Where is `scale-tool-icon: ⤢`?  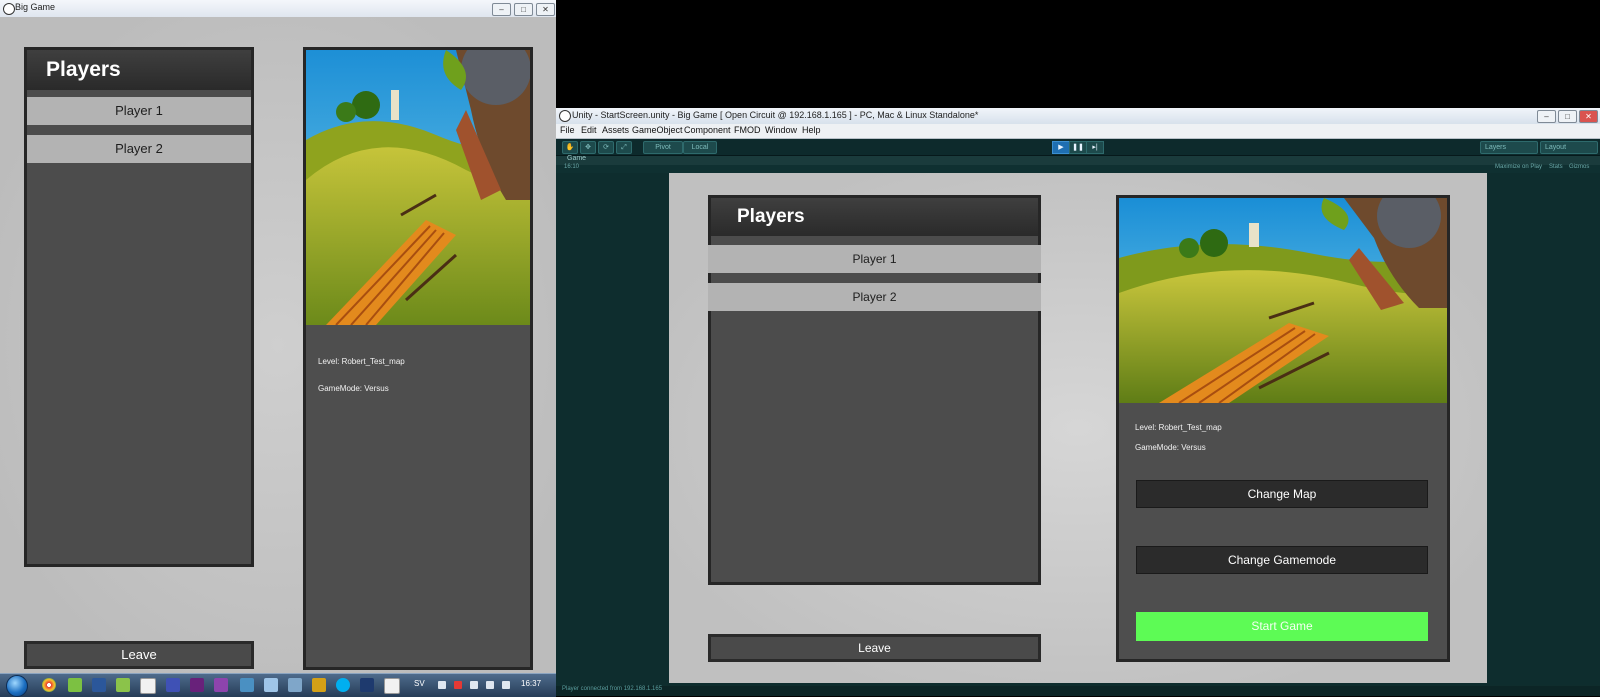 scale-tool-icon: ⤢ is located at coordinates (624, 147).